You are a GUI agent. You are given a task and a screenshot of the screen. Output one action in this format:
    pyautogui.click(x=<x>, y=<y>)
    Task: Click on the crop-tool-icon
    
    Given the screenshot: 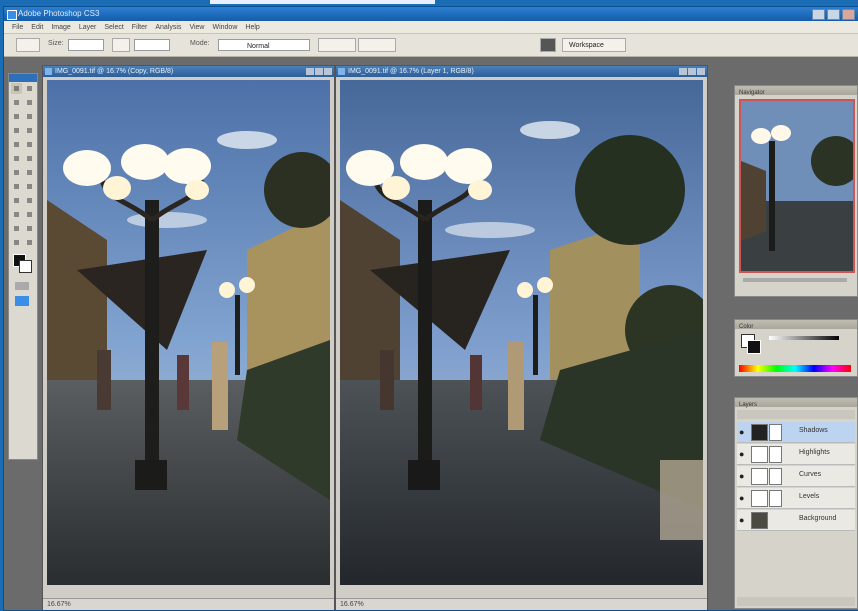 What is the action you would take?
    pyautogui.click(x=16, y=116)
    